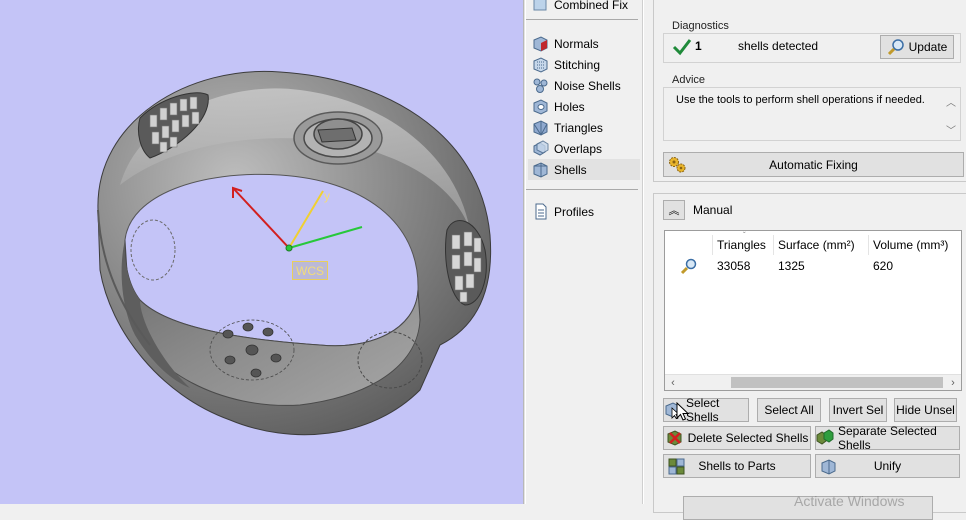  I want to click on tree-item-label: Combined Fix, so click(591, 6).